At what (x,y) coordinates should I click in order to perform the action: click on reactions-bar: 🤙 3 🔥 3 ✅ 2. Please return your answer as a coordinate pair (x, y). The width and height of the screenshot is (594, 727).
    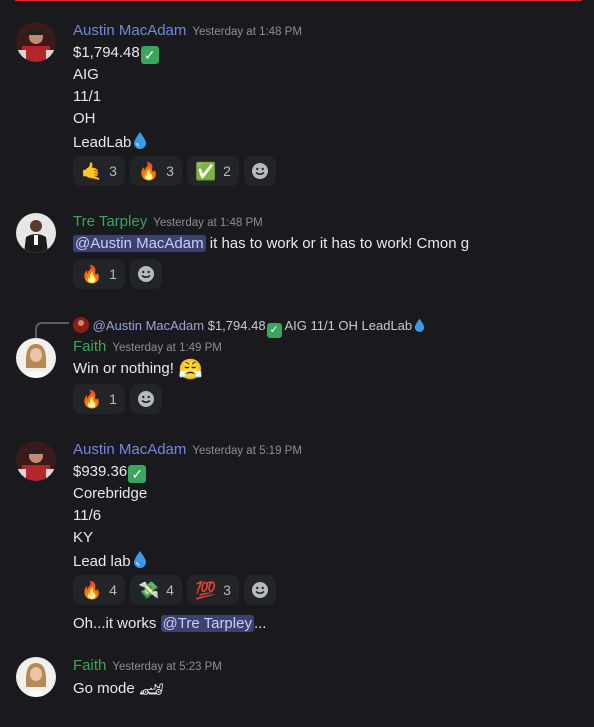
    Looking at the image, I should click on (174, 171).